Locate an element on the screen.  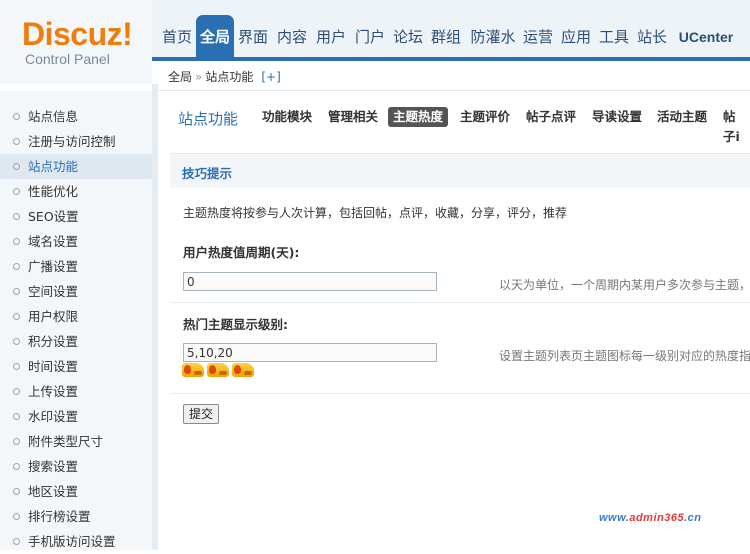
fire-level-3-icon is located at coordinates (243, 370).